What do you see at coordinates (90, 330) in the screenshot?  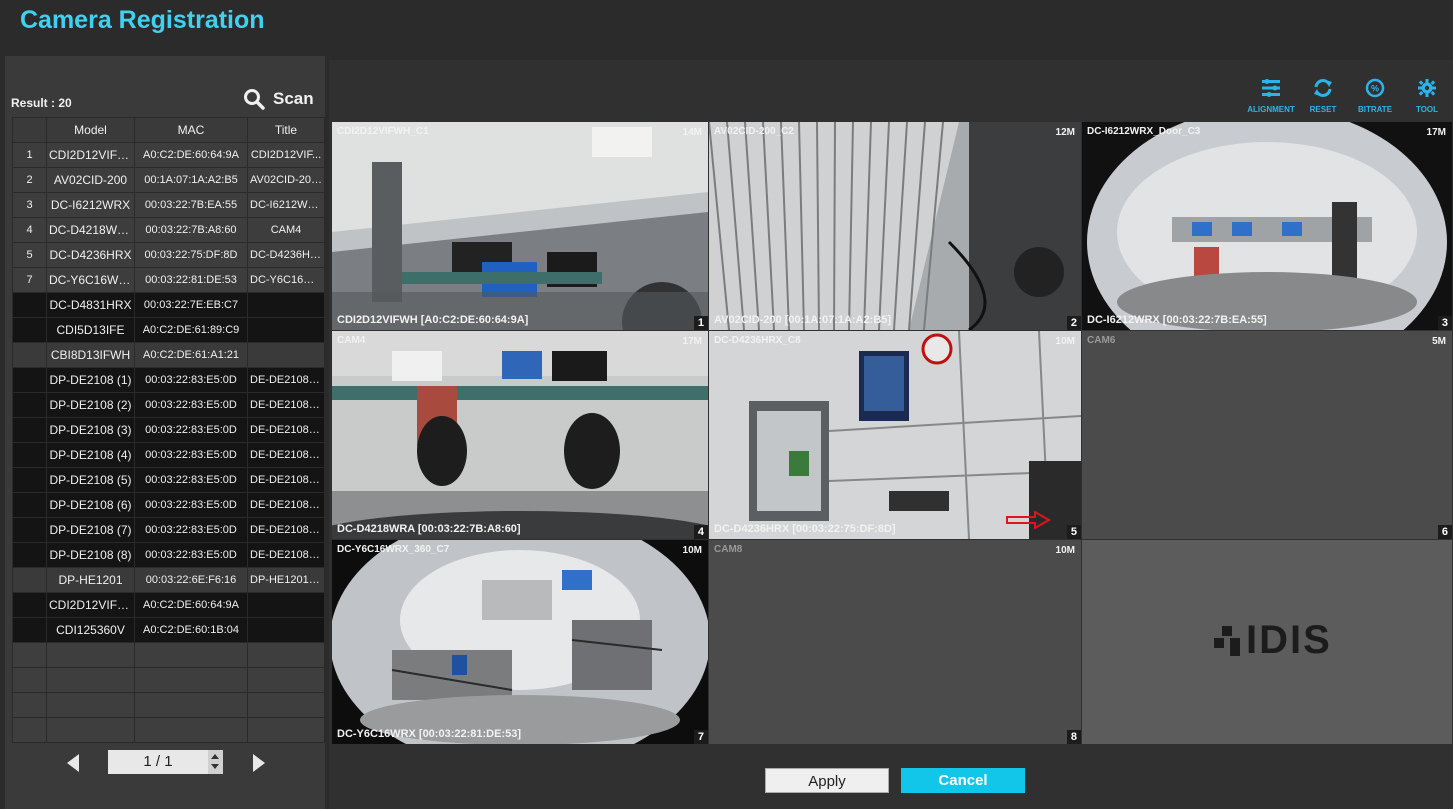 I see `cell-model: CDI5D13IFE` at bounding box center [90, 330].